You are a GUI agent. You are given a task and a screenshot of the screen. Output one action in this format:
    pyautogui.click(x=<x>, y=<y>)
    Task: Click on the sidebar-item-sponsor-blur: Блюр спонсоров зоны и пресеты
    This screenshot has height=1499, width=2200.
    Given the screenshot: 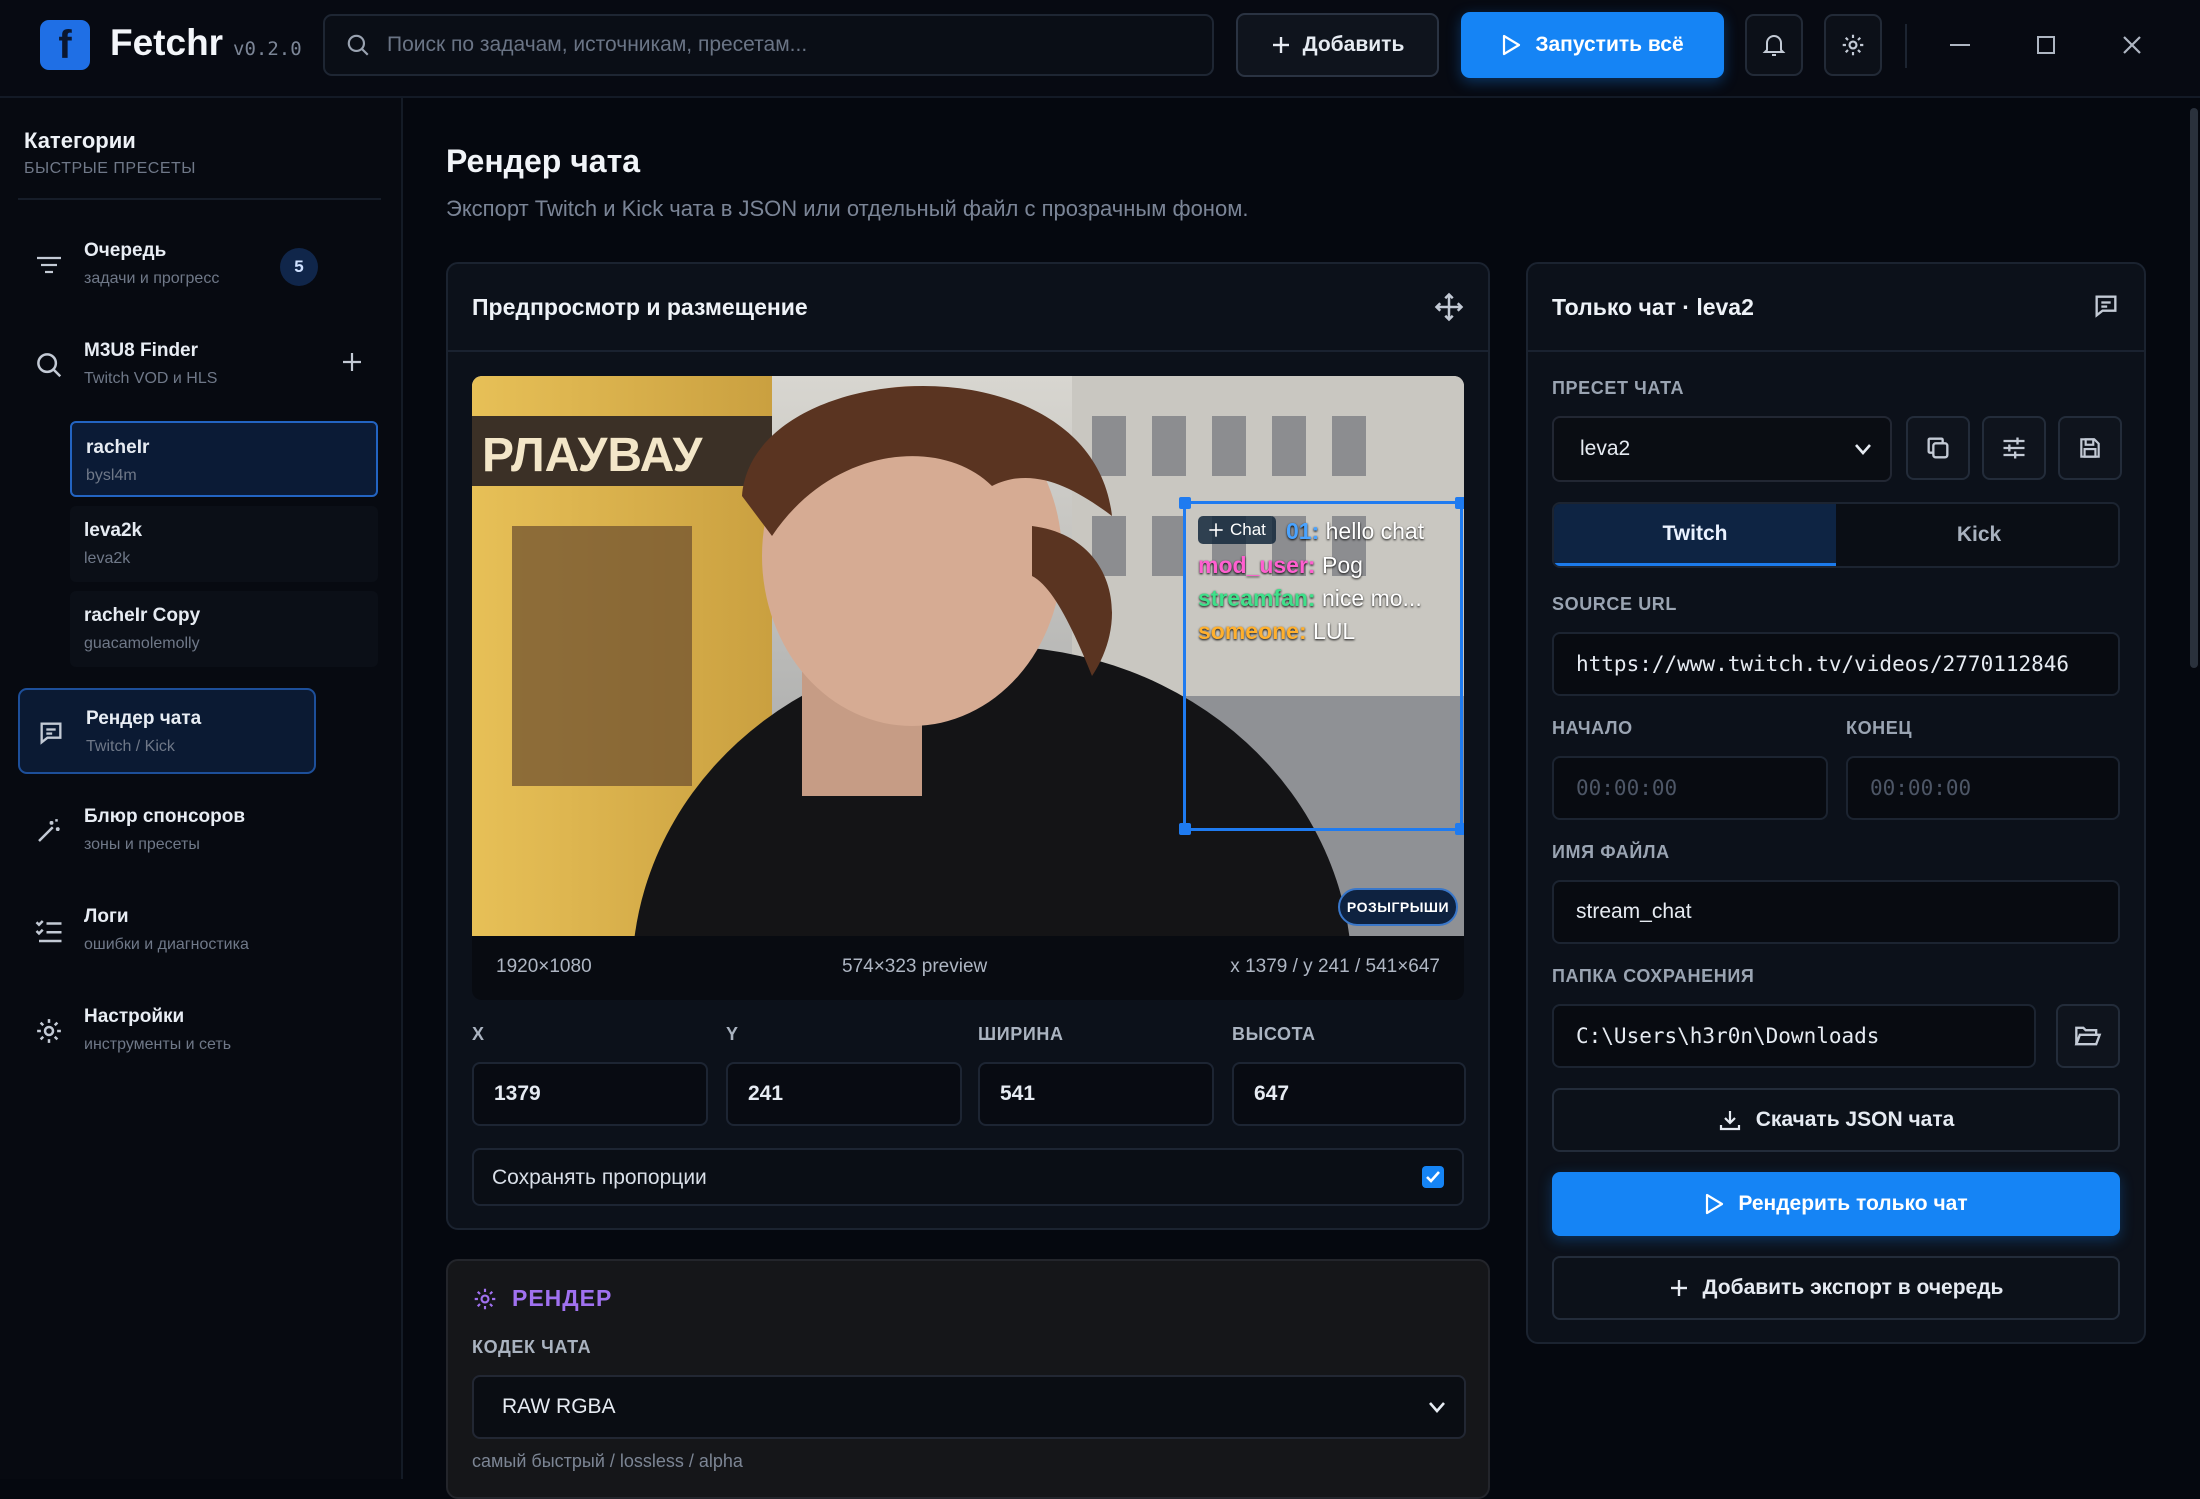 What is the action you would take?
    pyautogui.click(x=199, y=831)
    